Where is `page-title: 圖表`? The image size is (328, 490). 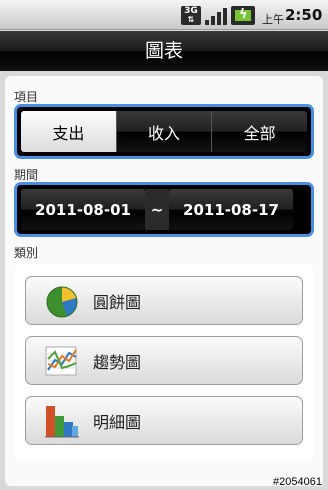 page-title: 圖表 is located at coordinates (163, 51).